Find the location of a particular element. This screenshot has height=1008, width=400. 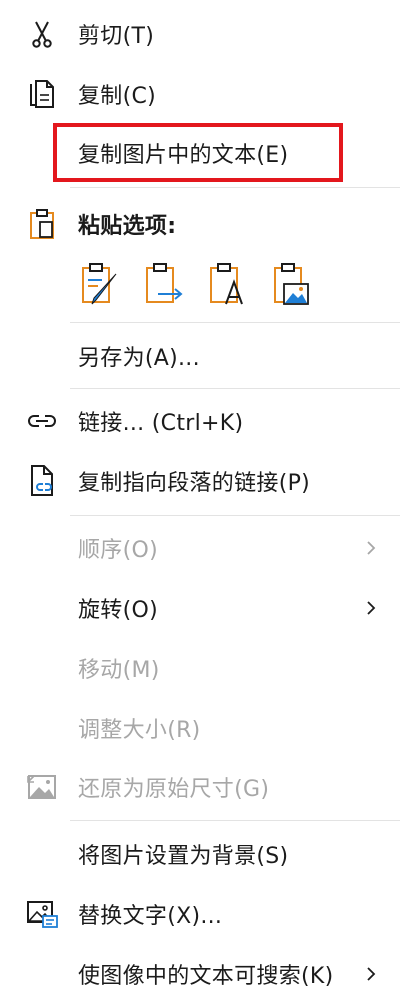

menu-item-set-as-background: 将图片设置为背景(S) is located at coordinates (200, 854).